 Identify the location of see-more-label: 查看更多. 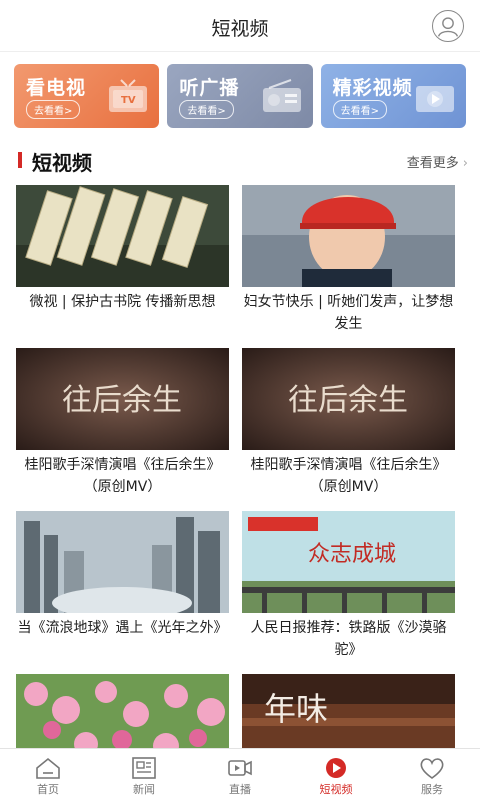
(432, 163).